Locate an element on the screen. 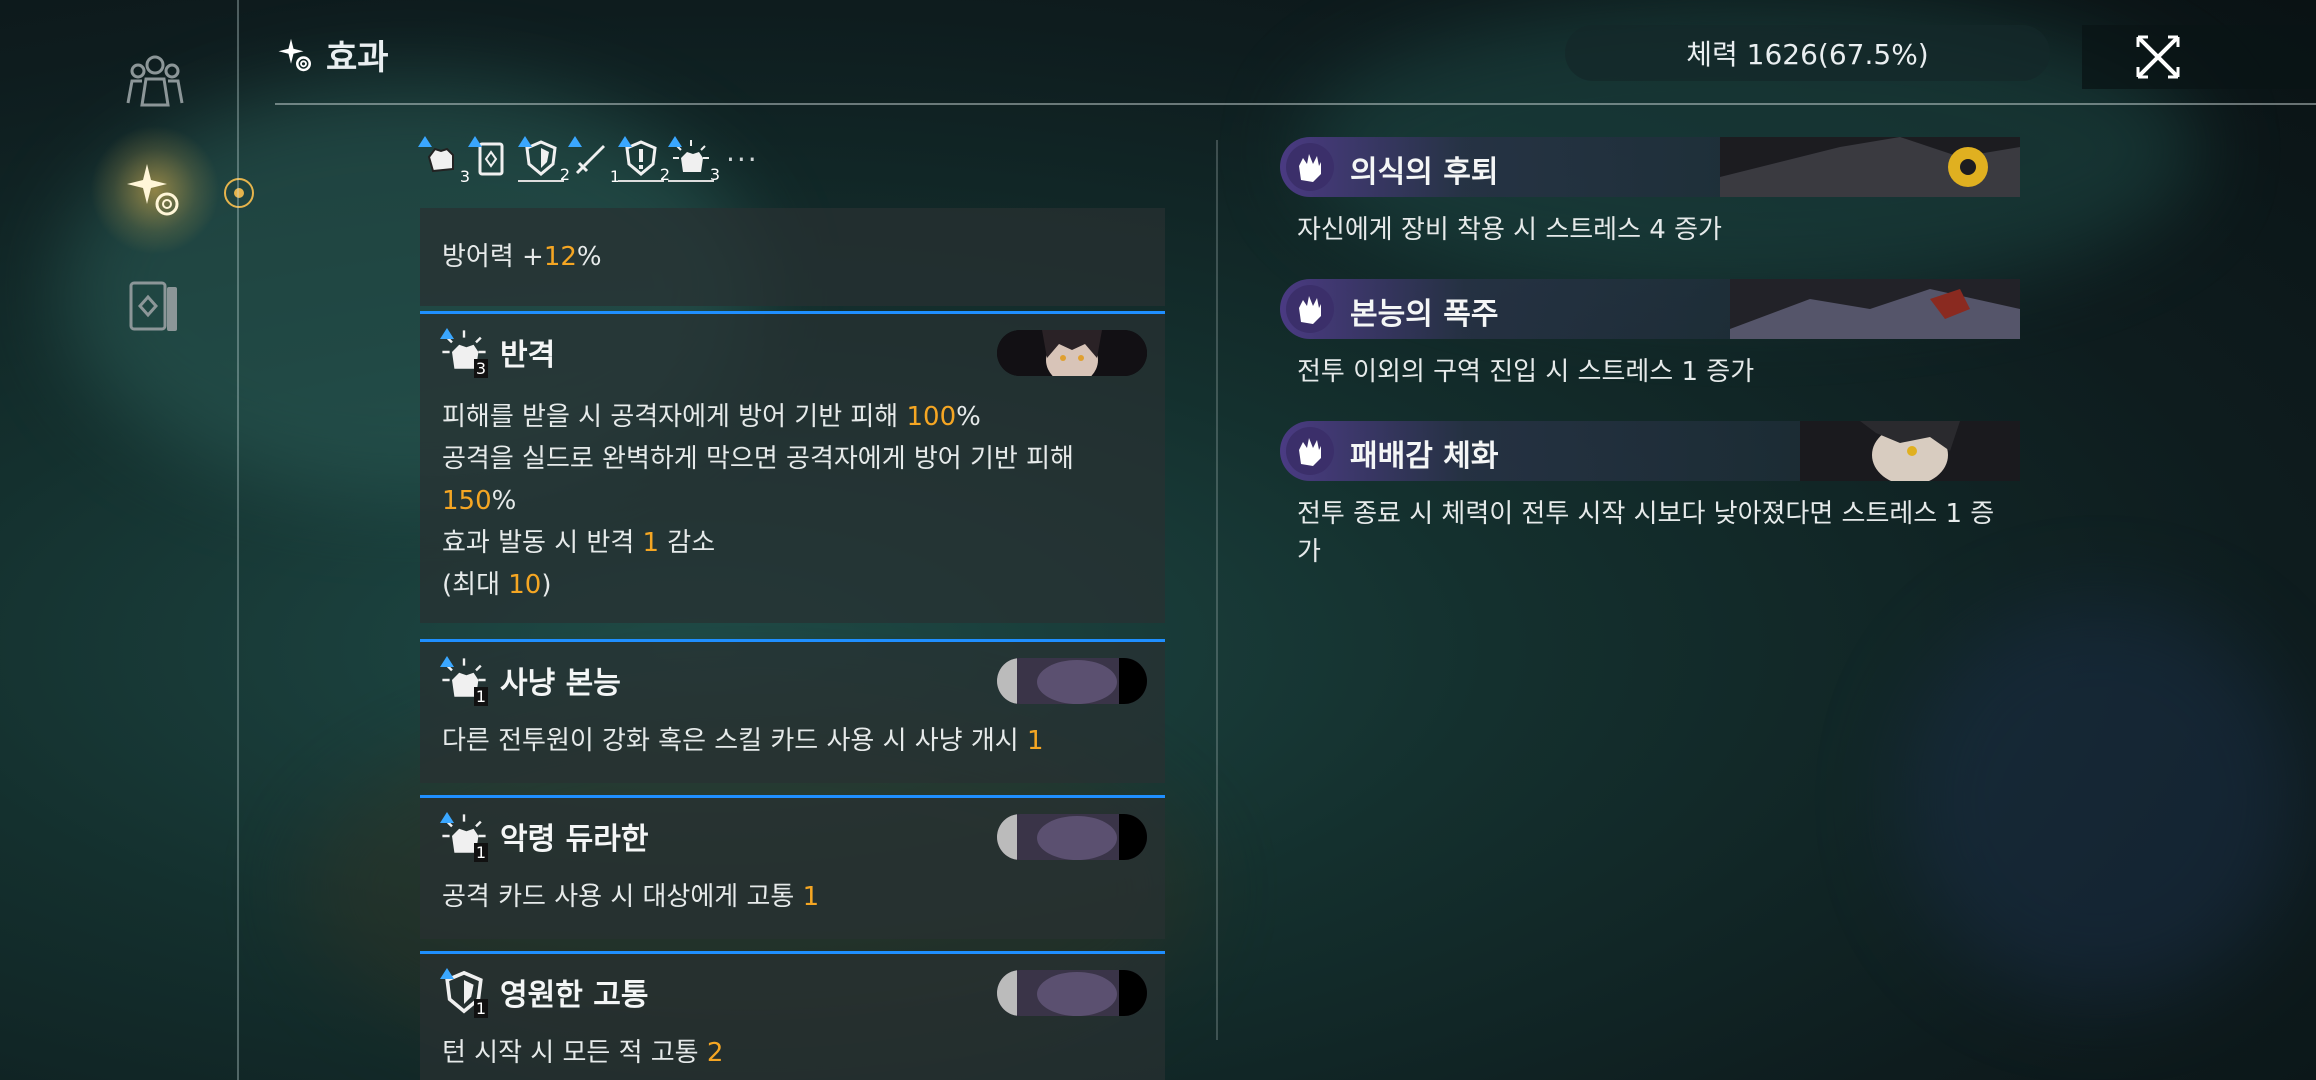 Image resolution: width=2316 pixels, height=1080 pixels. trait-name: 의식의 후퇴 is located at coordinates (1424, 172).